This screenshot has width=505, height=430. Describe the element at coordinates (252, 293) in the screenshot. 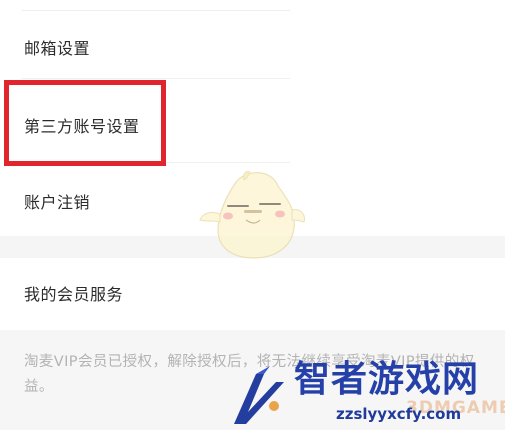

I see `settings-item-membership-service: 我的会员服务` at that location.